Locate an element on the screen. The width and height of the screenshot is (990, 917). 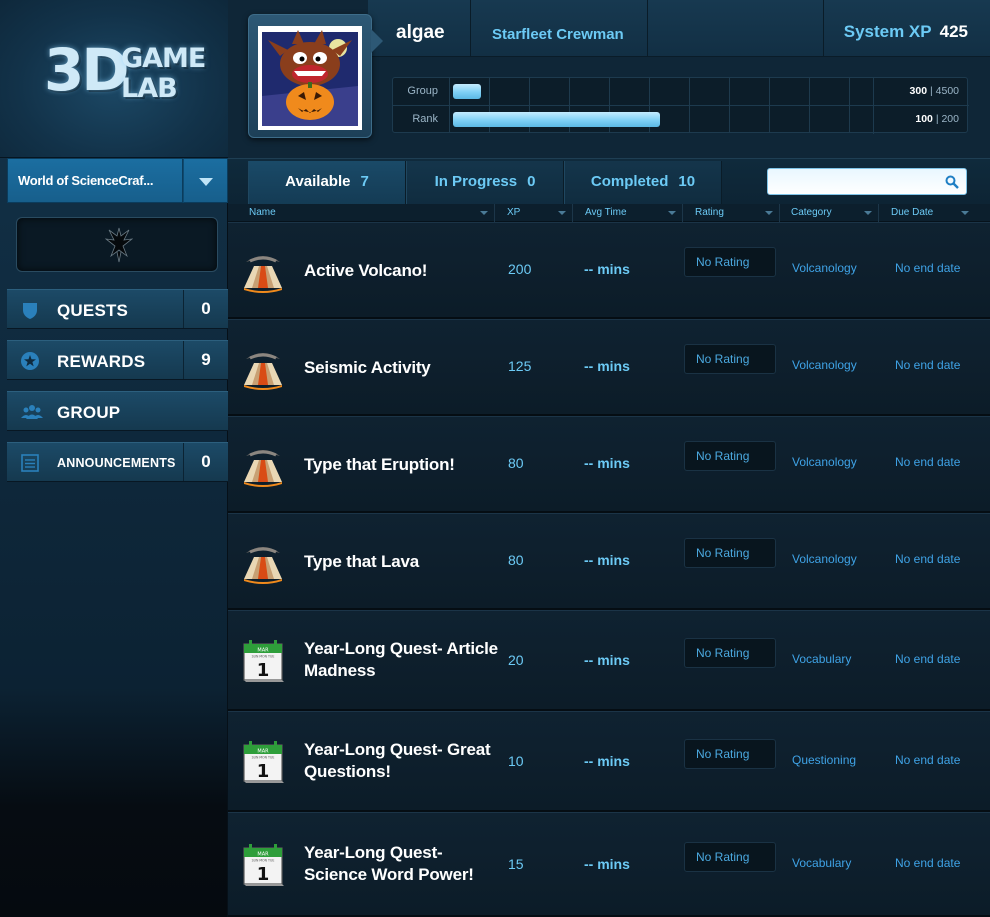
quest-name: Year-Long Quest- Science Word Power! is located at coordinates (401, 864).